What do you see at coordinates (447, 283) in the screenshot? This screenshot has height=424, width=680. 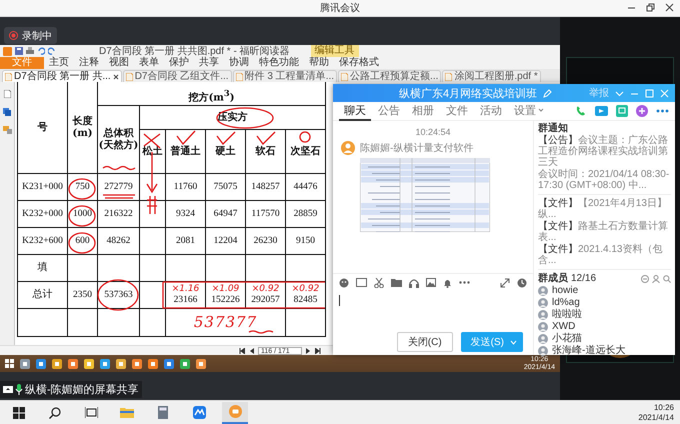 I see `bell-icon` at bounding box center [447, 283].